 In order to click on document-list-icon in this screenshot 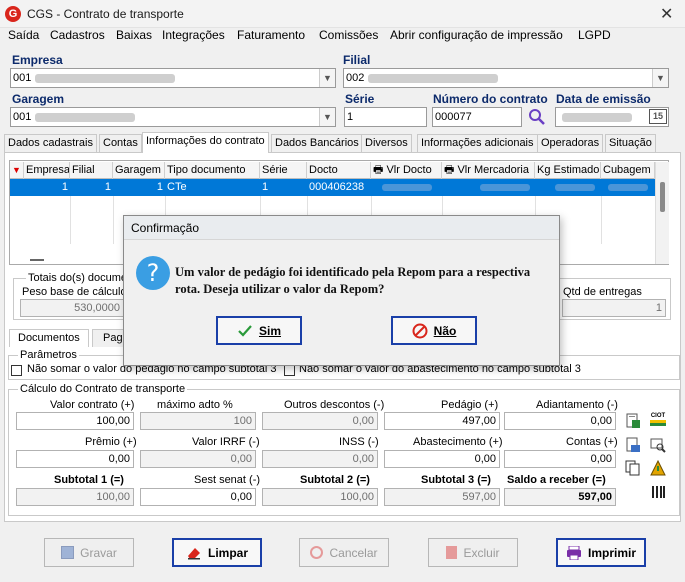, I will do `click(633, 445)`.